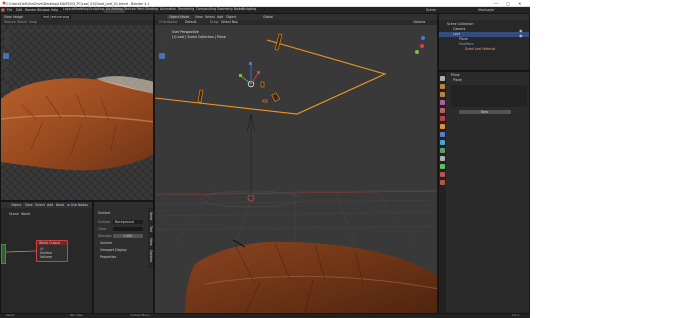  Describe the element at coordinates (108, 257) in the screenshot. I see `properties-section: Properties` at that location.